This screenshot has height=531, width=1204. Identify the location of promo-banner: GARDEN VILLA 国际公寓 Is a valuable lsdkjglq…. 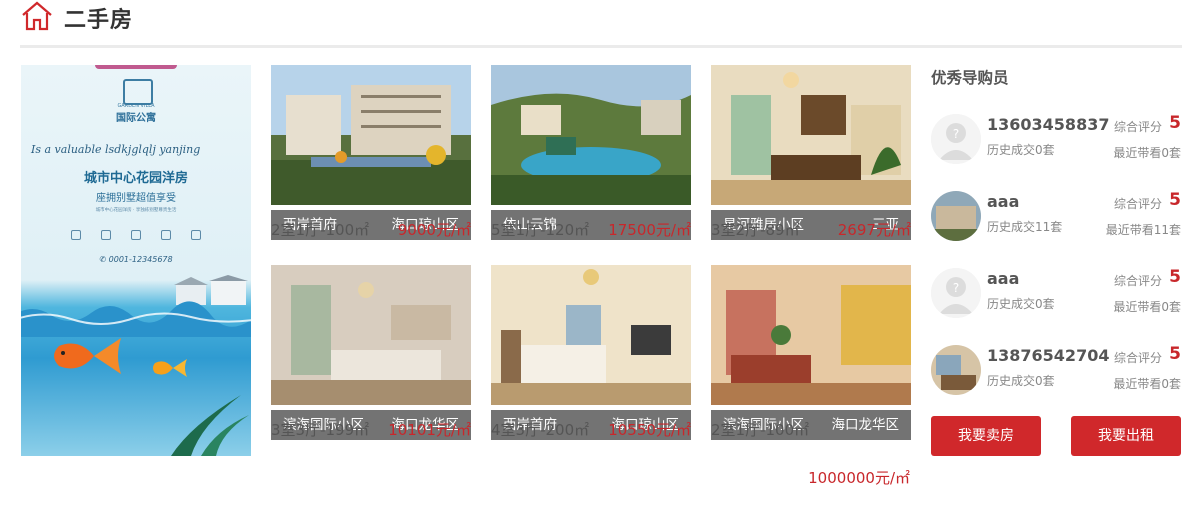
(136, 260).